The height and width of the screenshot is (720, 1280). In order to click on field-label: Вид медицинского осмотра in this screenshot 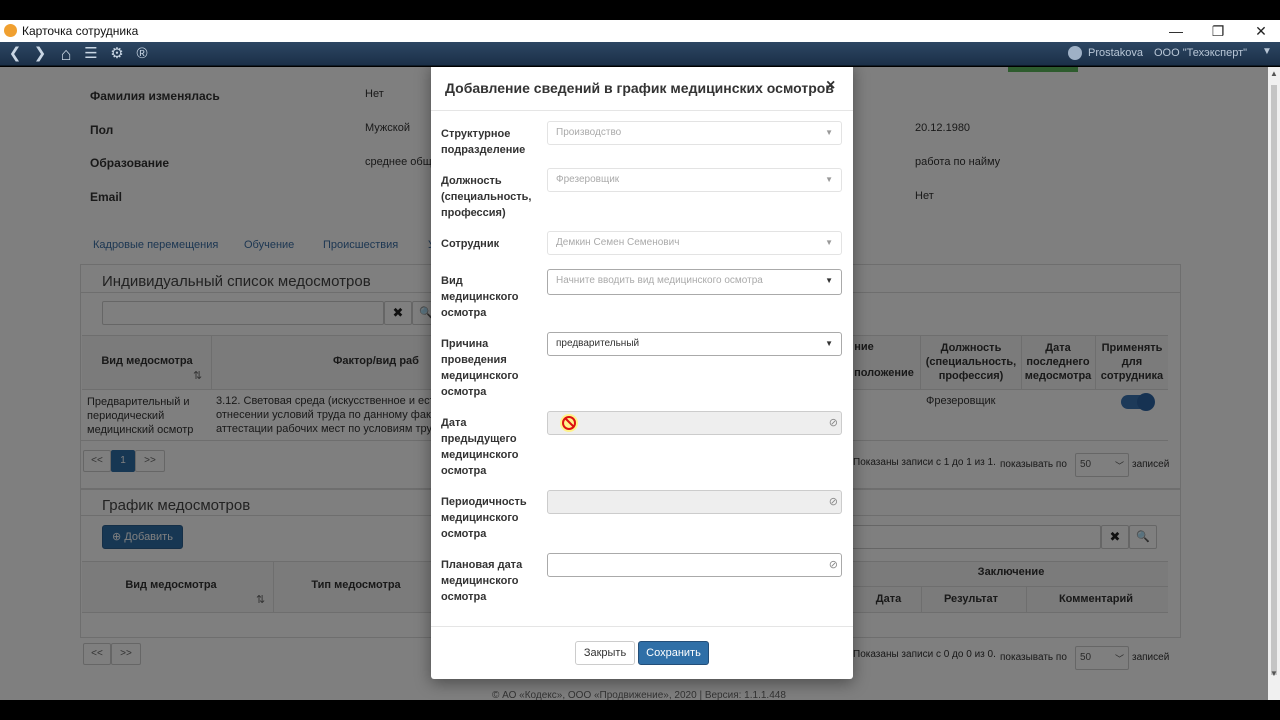, I will do `click(480, 297)`.